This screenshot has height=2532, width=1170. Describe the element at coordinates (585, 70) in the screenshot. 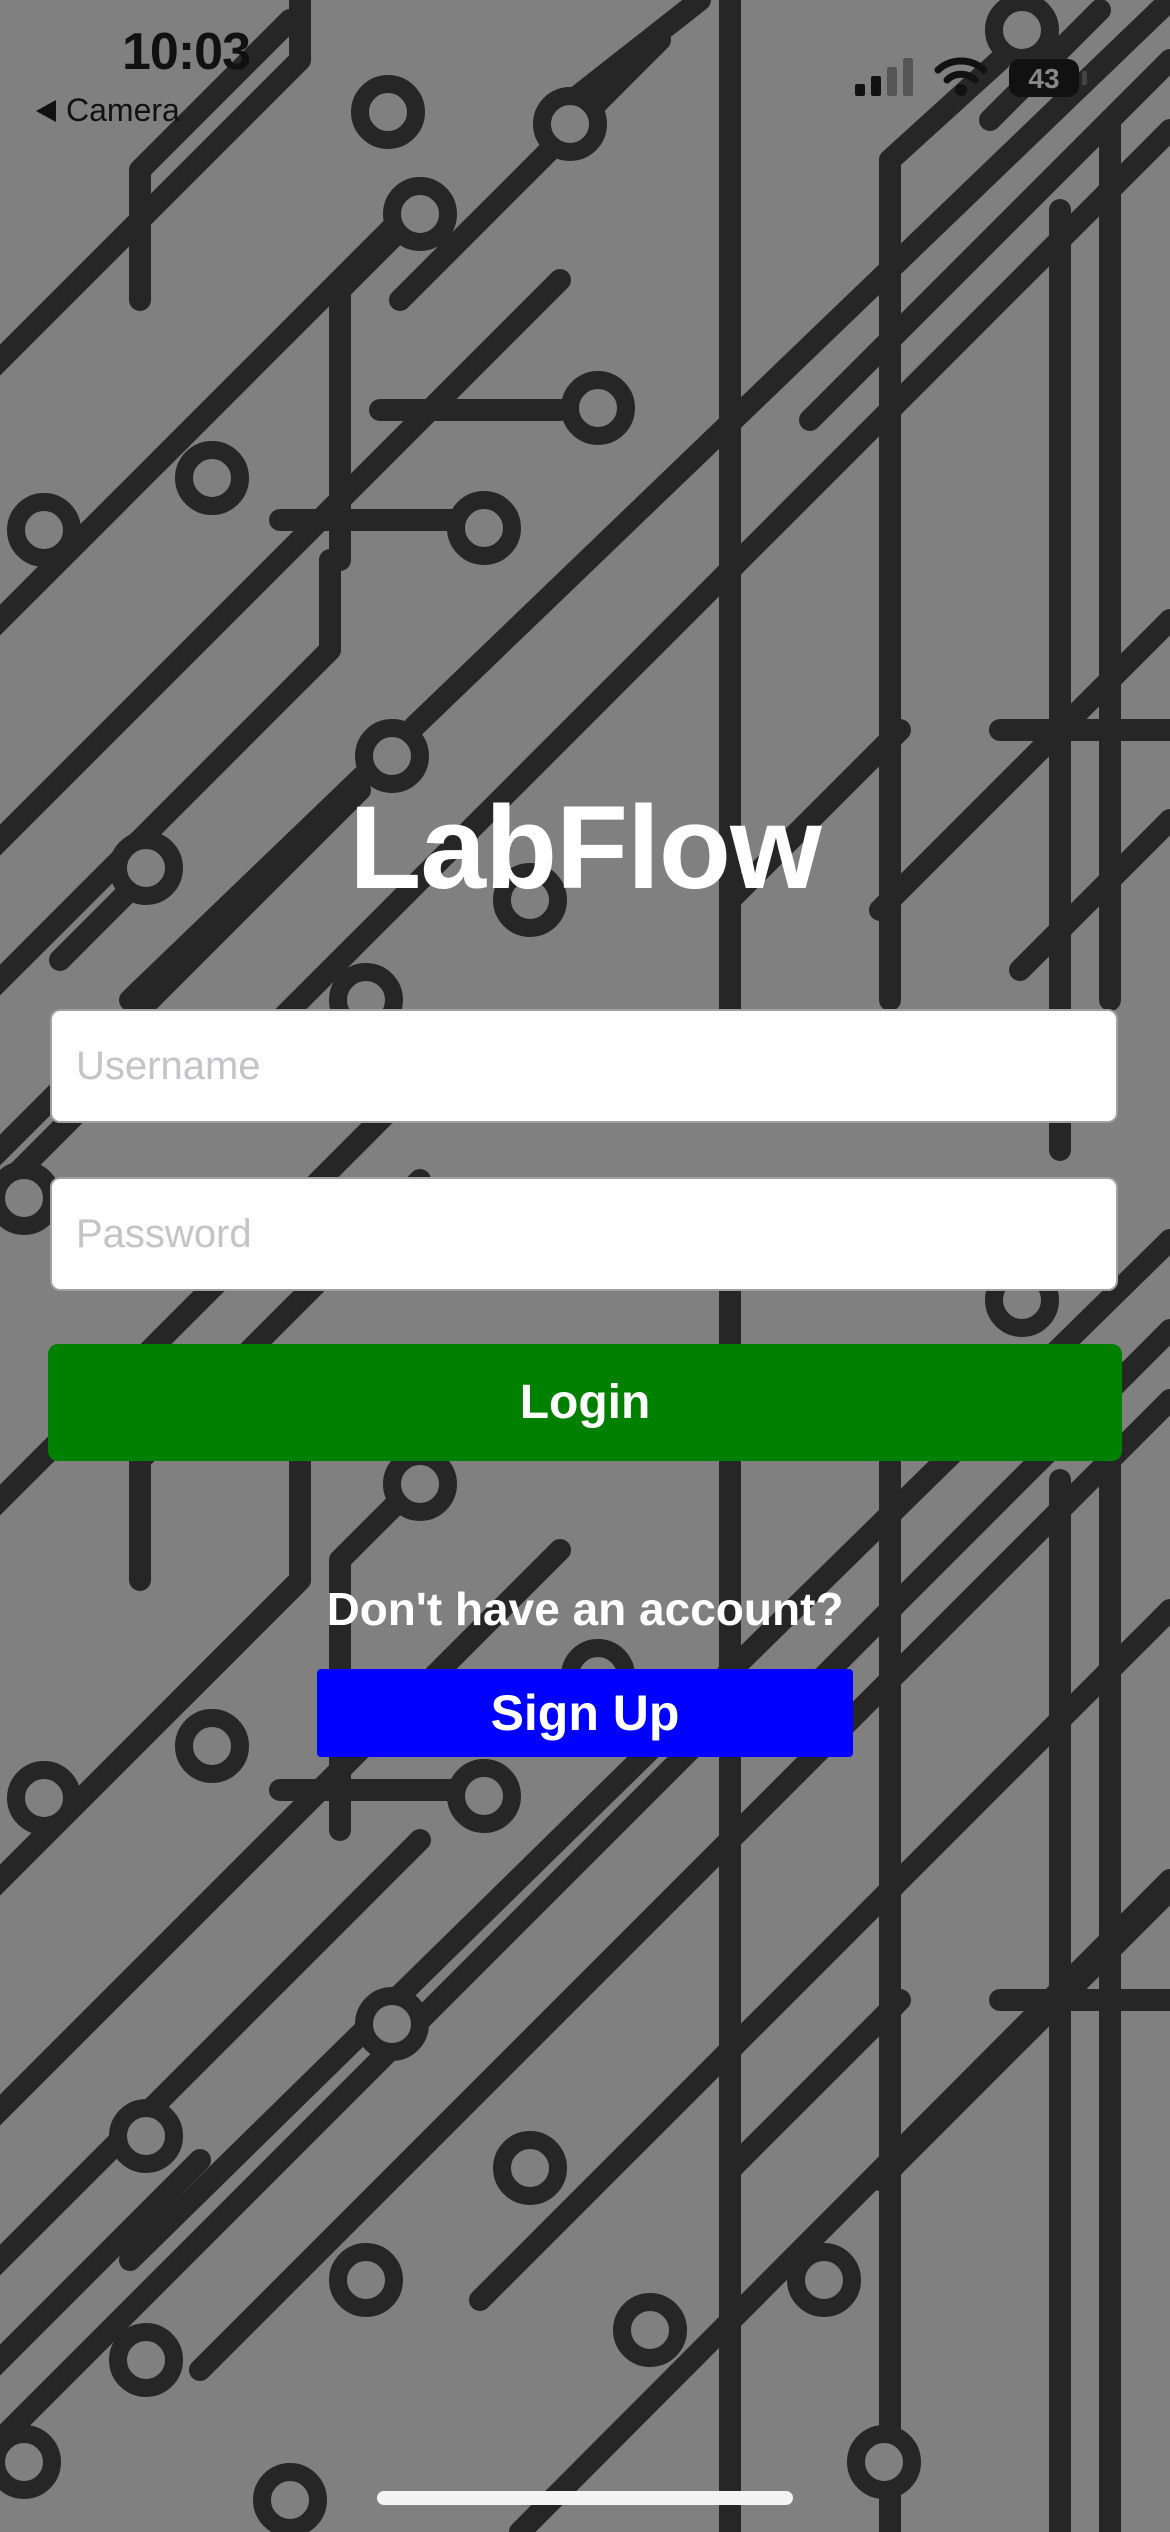

I see `status-bar: 10:03 Camera 43` at that location.